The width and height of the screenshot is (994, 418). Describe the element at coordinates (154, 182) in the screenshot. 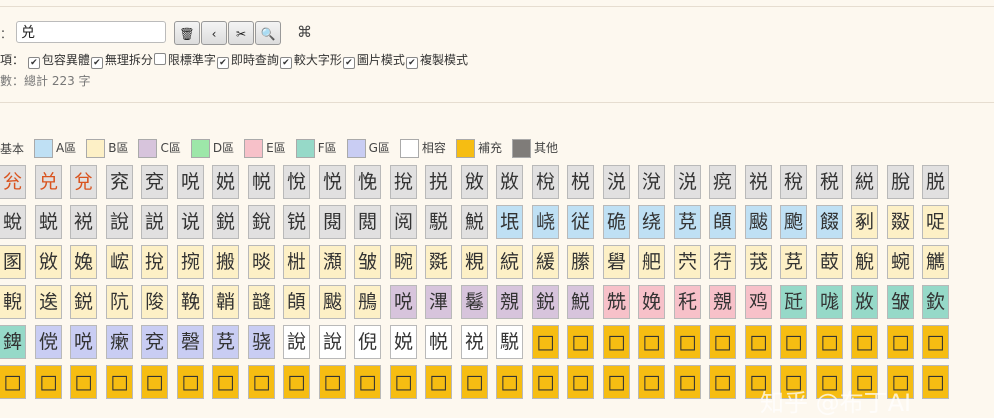

I see `char-cell: 兗` at that location.